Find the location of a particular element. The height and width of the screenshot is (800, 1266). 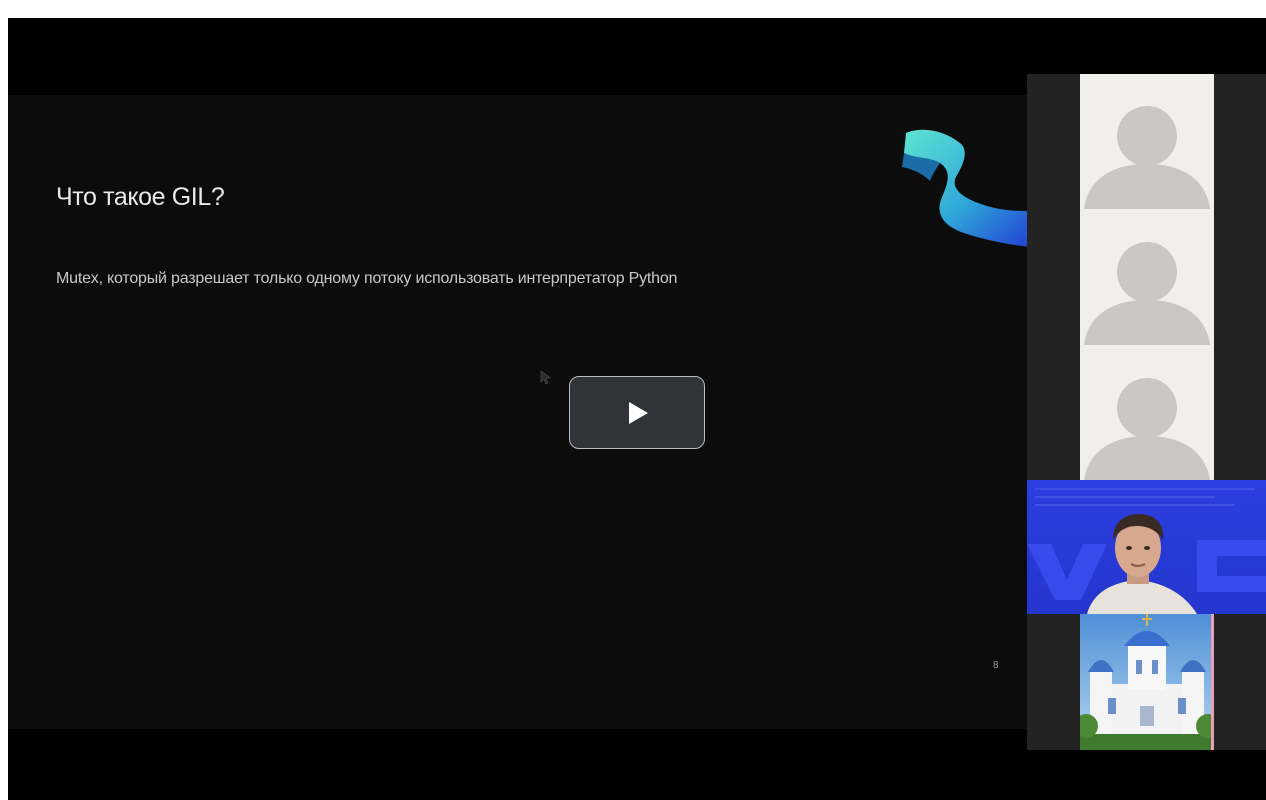

presenter-video-frame is located at coordinates (1146, 551).